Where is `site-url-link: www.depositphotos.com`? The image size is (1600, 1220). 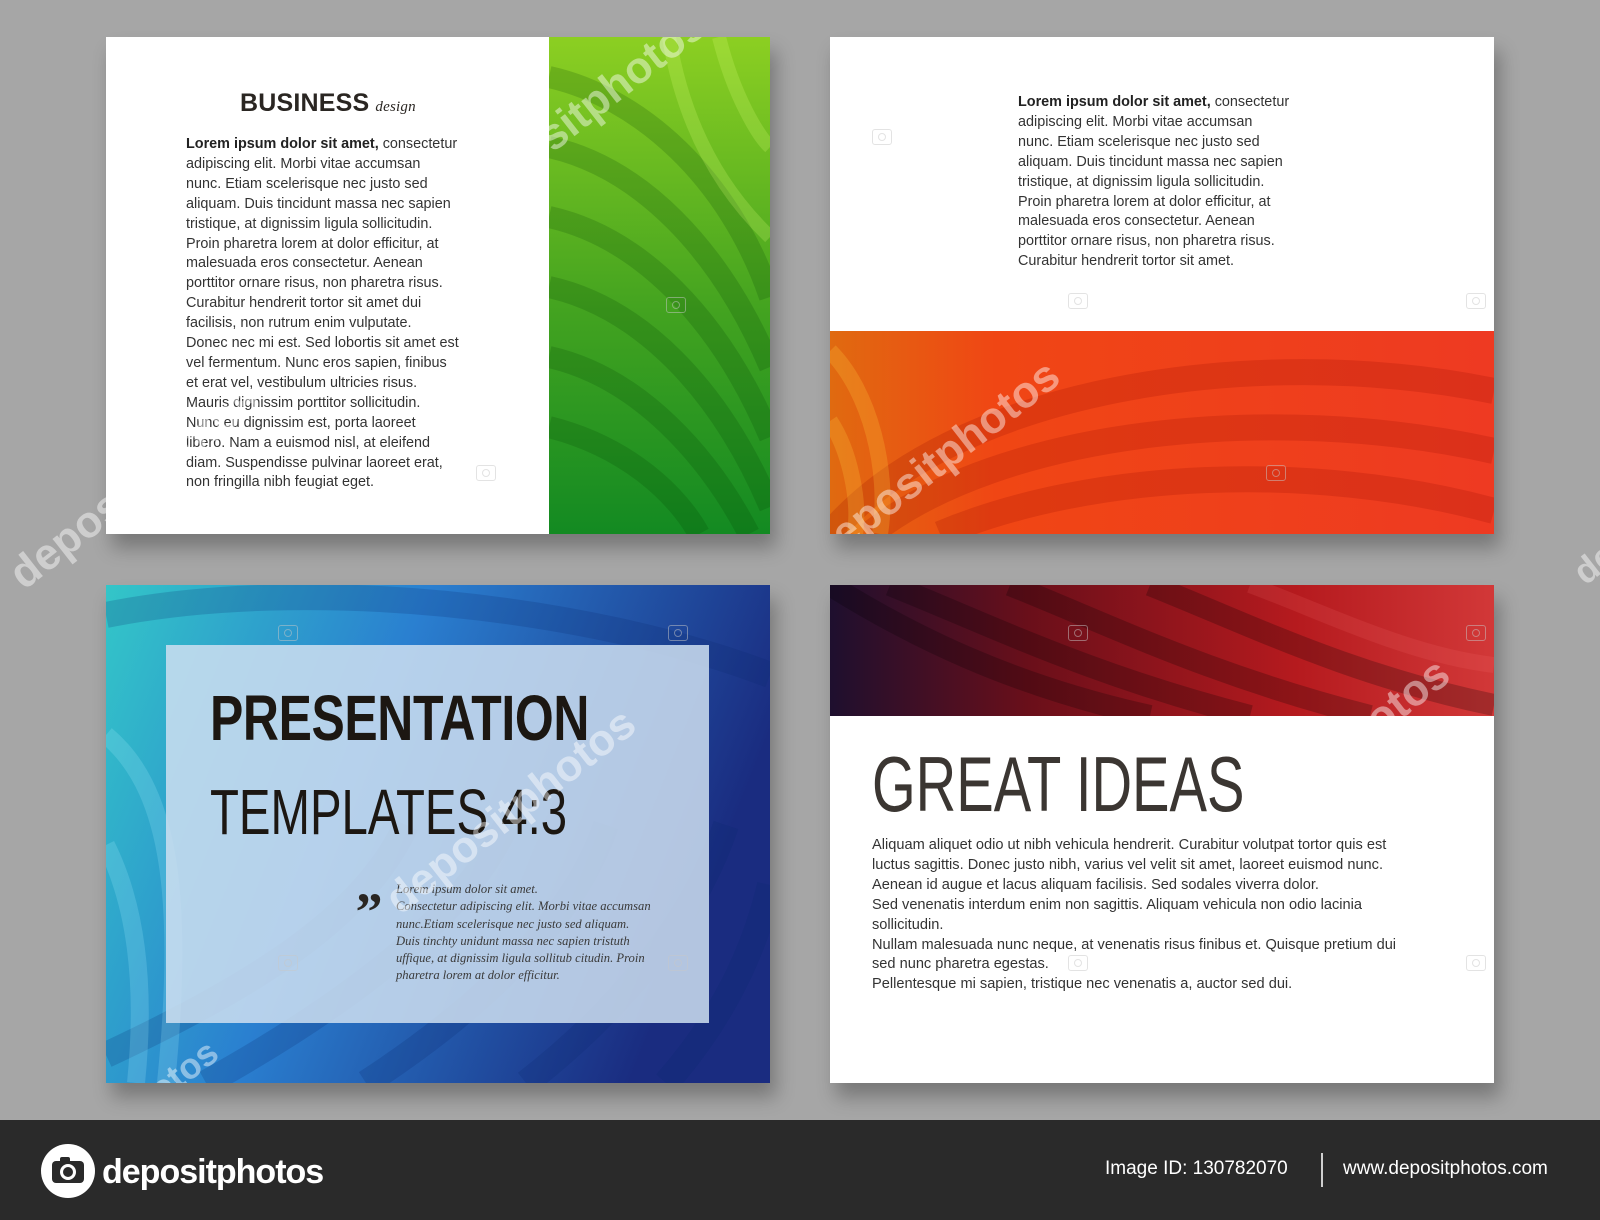 site-url-link: www.depositphotos.com is located at coordinates (1445, 1169).